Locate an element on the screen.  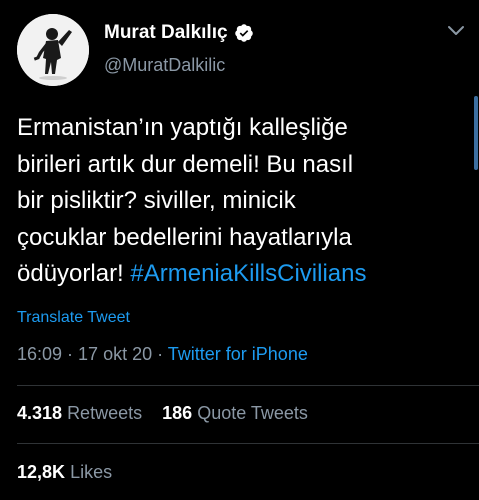
quote-tweets-count: 186 is located at coordinates (177, 413).